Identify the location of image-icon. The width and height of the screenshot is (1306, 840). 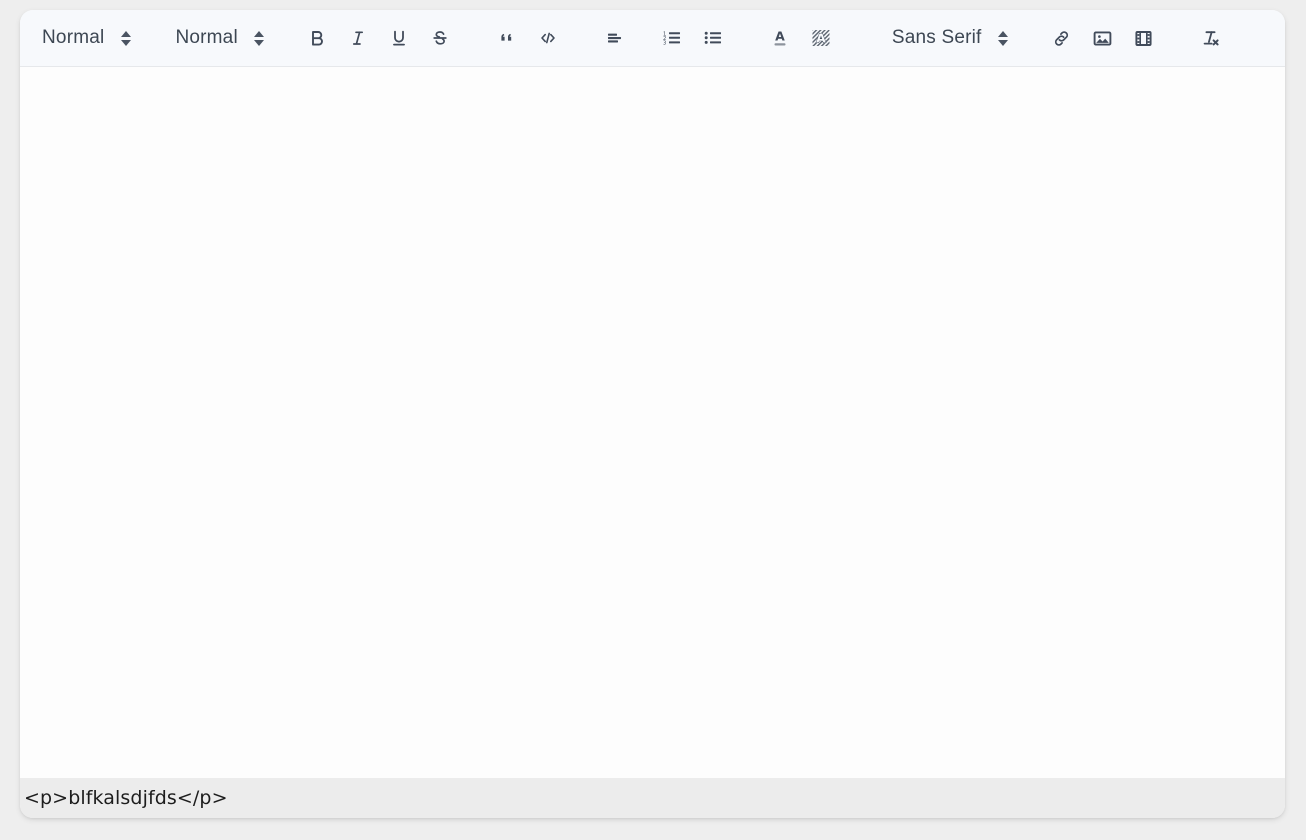
(1102, 38).